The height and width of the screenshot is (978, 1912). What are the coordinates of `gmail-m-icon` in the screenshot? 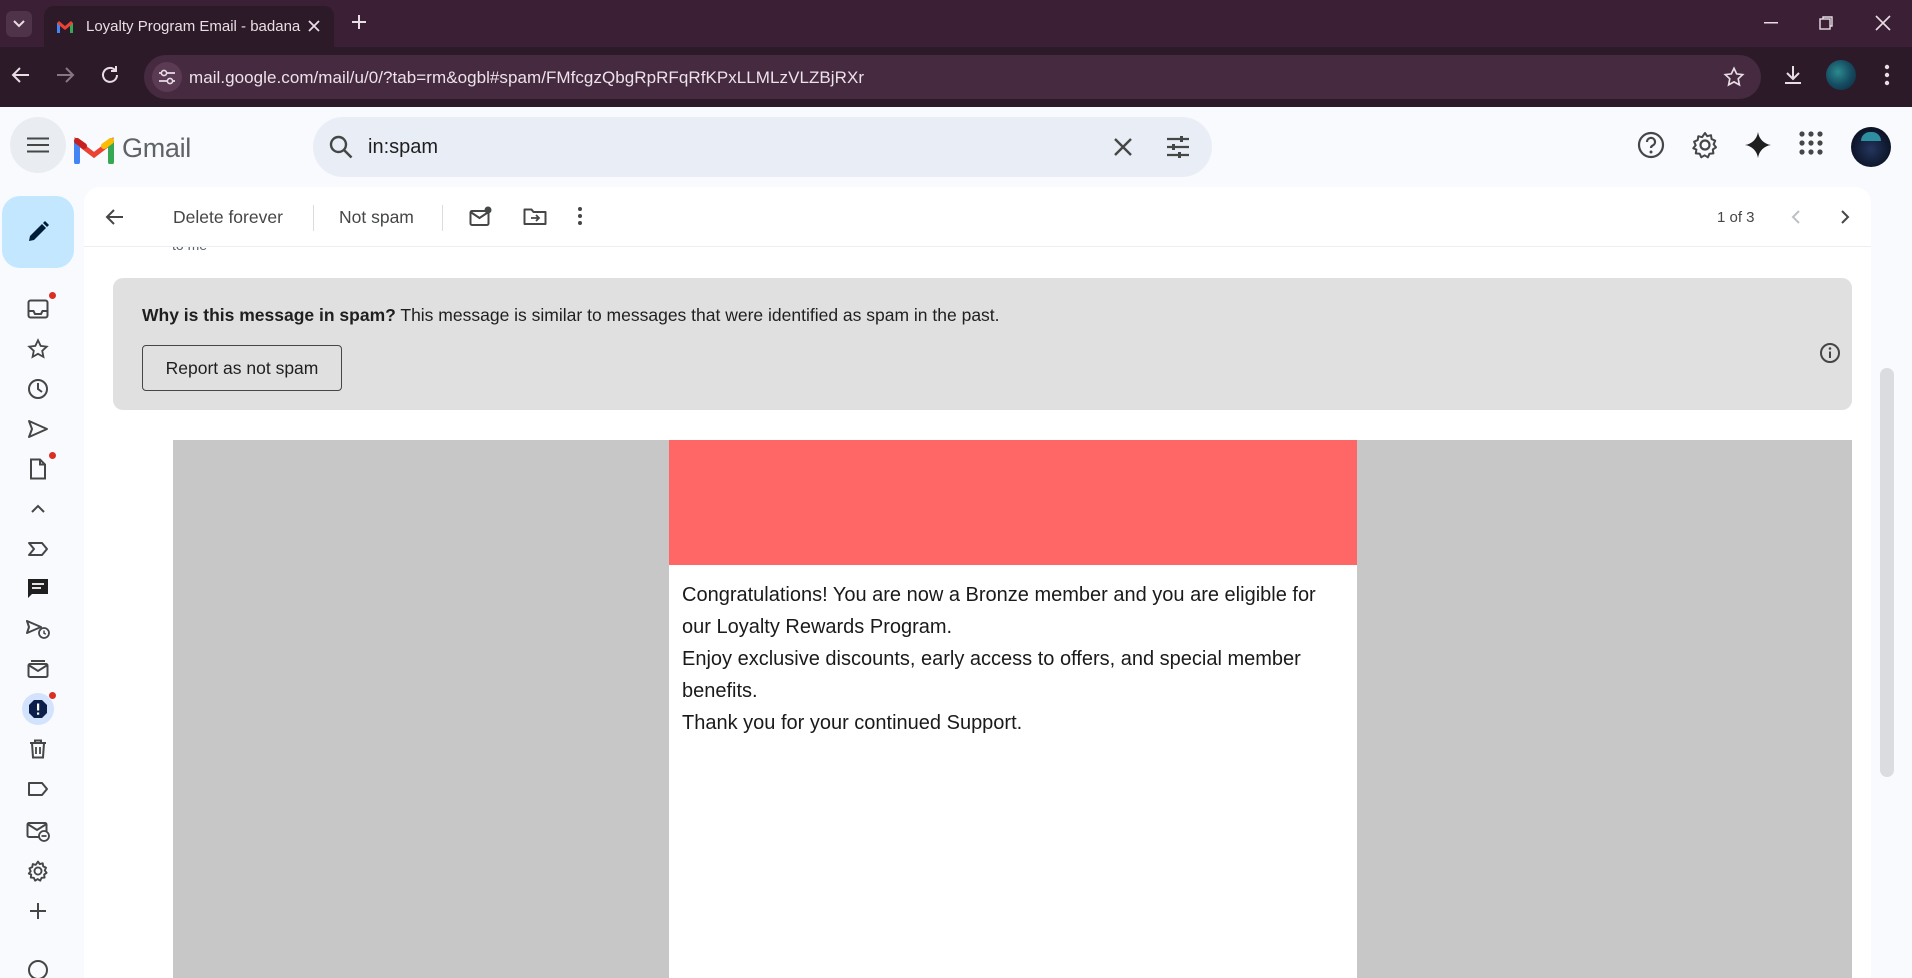 It's located at (94, 150).